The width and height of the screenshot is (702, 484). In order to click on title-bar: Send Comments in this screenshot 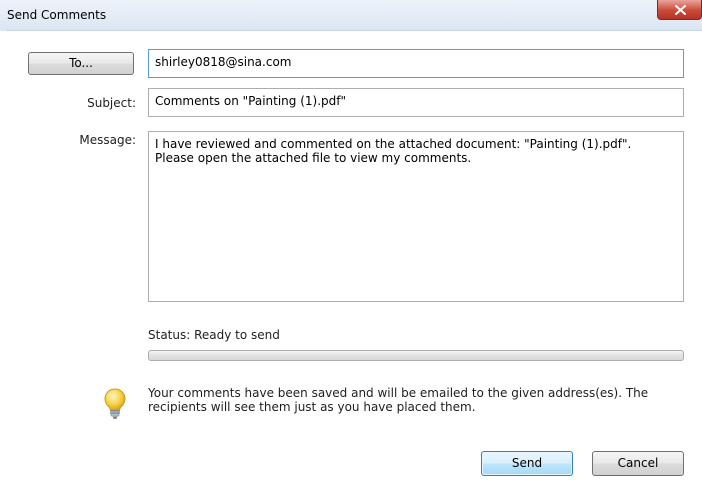, I will do `click(351, 15)`.